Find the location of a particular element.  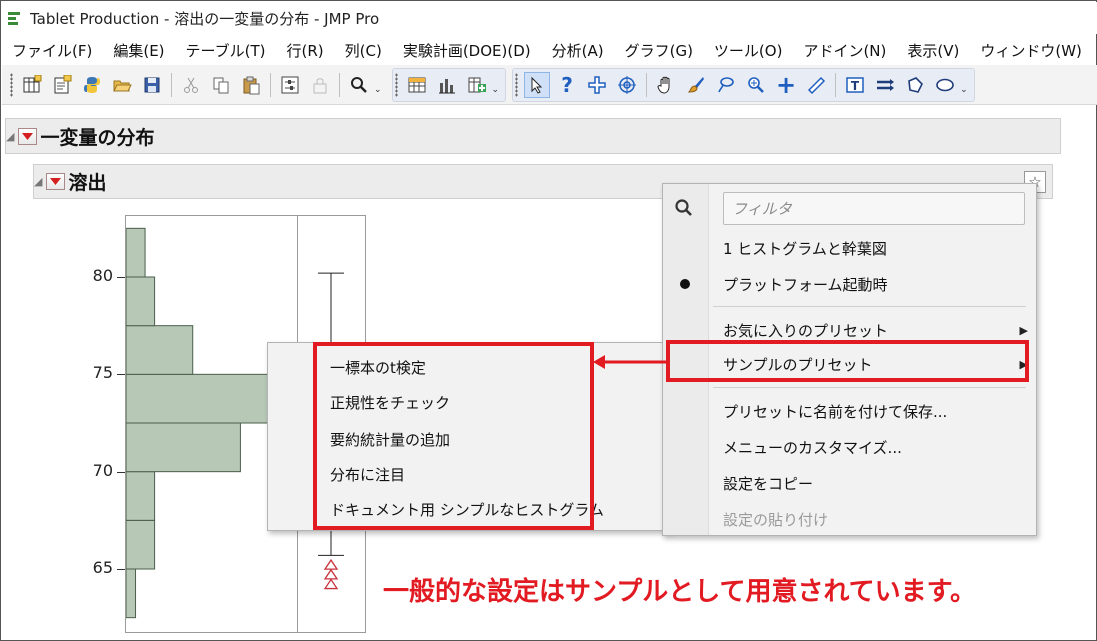

outline-subtitle: 溶出 is located at coordinates (87, 183).